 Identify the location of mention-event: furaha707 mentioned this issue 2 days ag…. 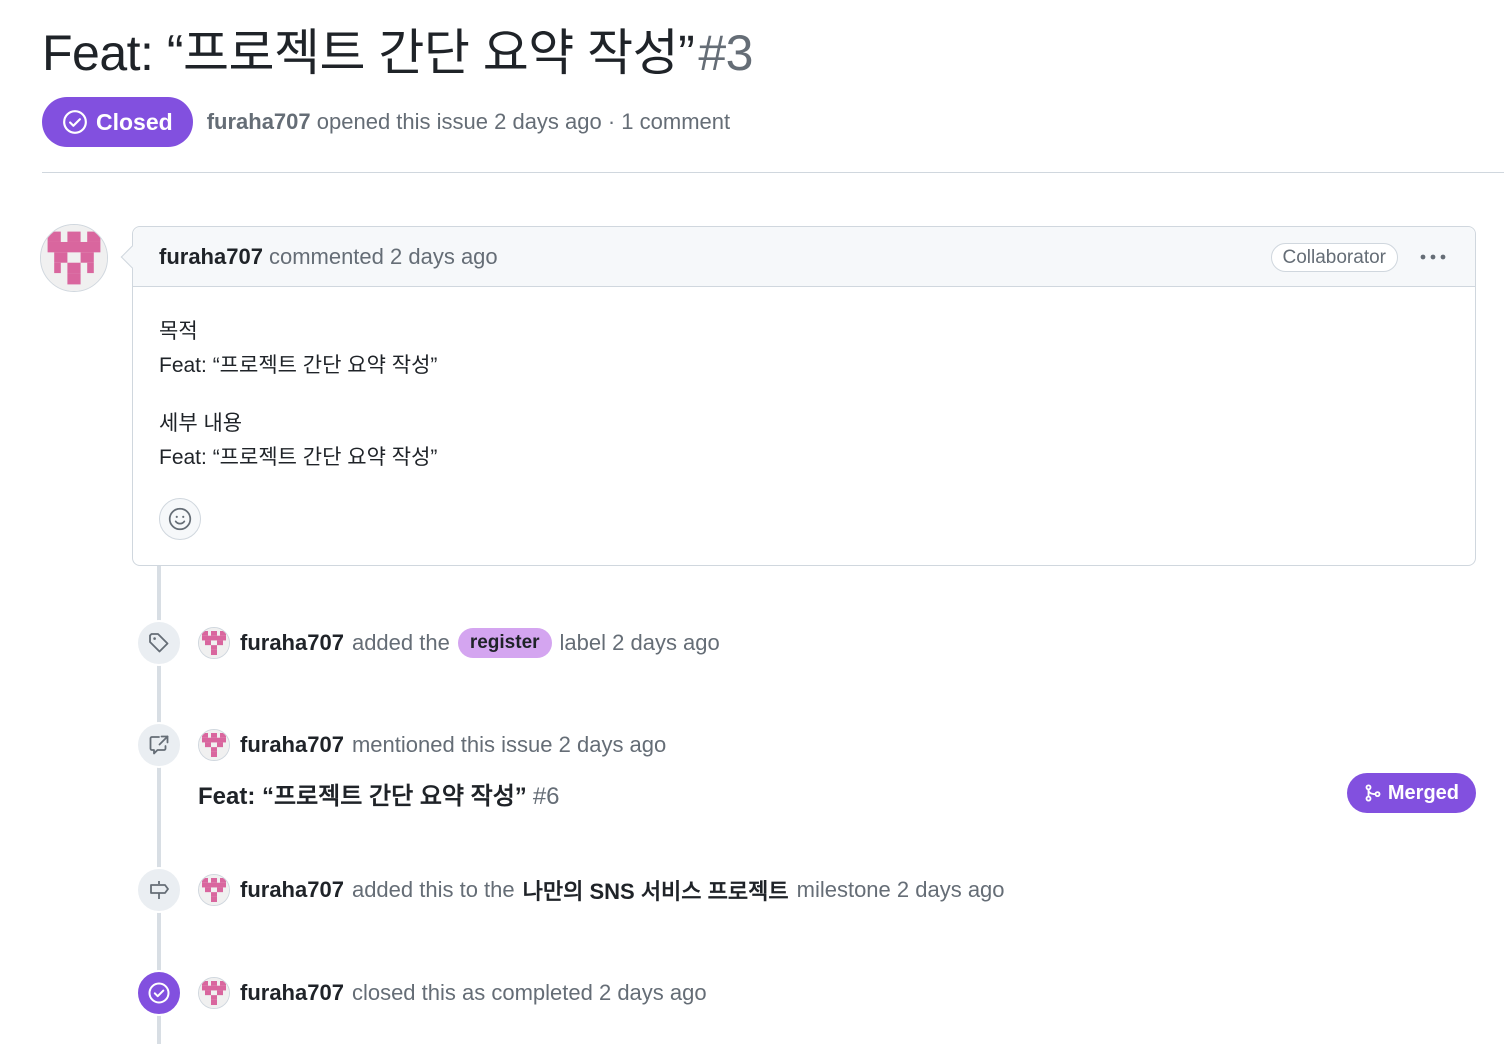
(401, 745).